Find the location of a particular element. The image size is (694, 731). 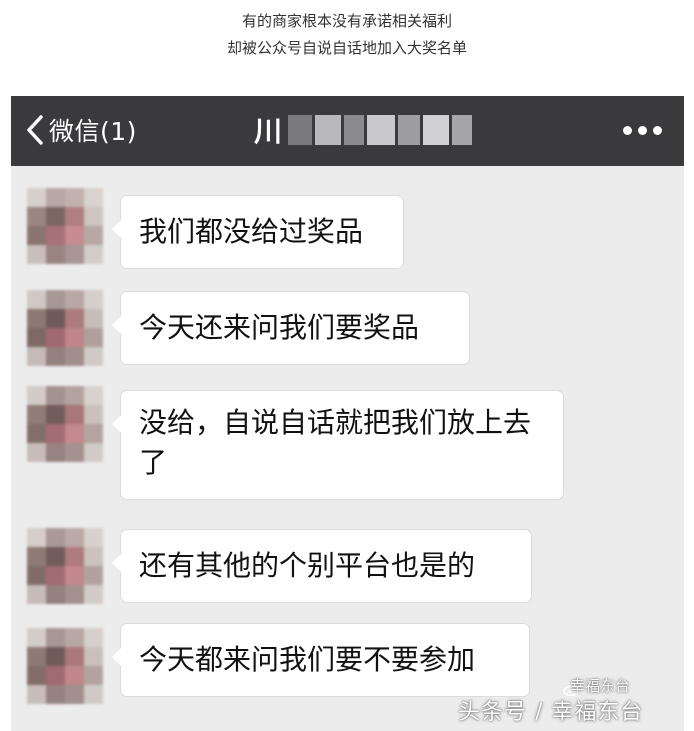

caption-line-2: 却被公众号自说自话地加入大奖名单 is located at coordinates (346, 48).